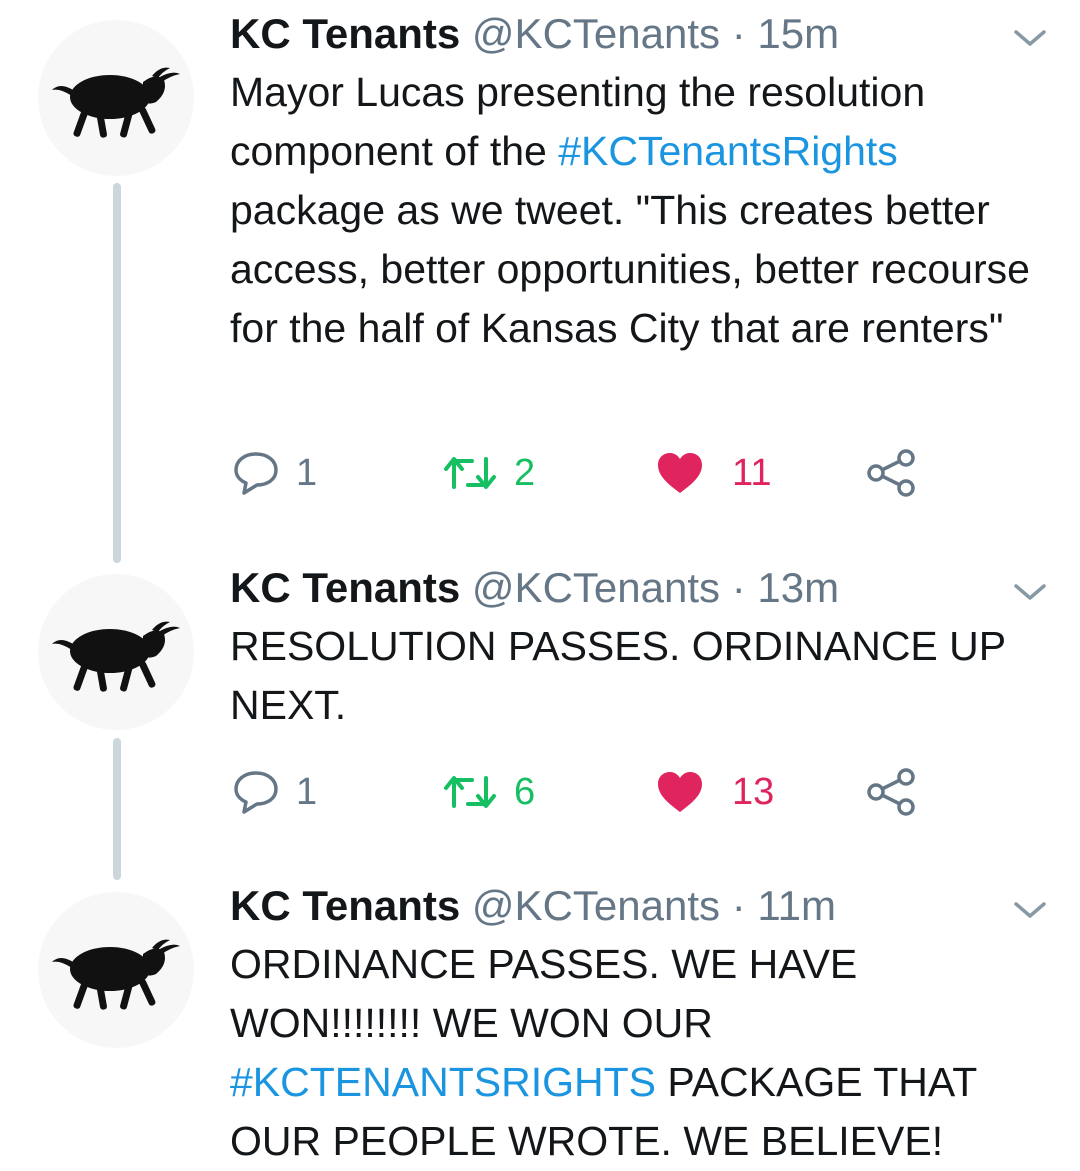 Image resolution: width=1080 pixels, height=1171 pixels. Describe the element at coordinates (713, 473) in the screenshot. I see `like-button: 11` at that location.